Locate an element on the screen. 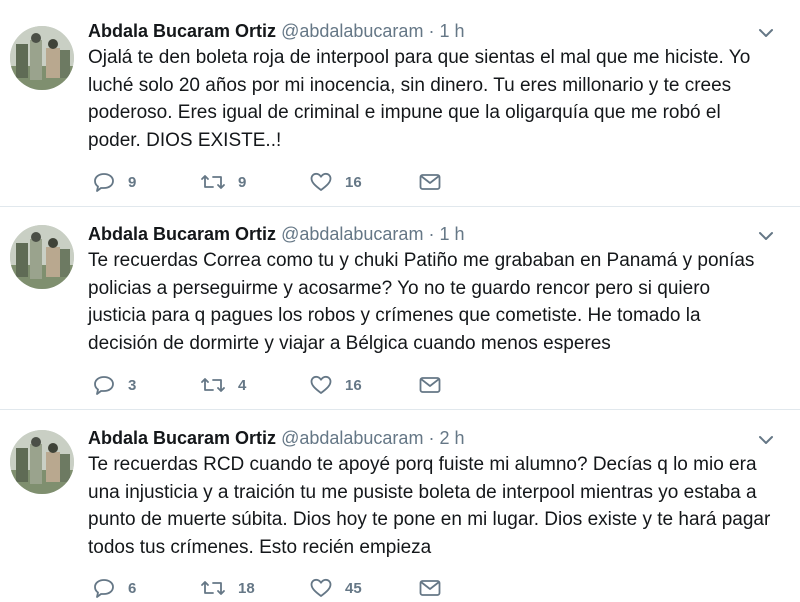 The width and height of the screenshot is (800, 602). reply-button: 9 is located at coordinates (114, 182).